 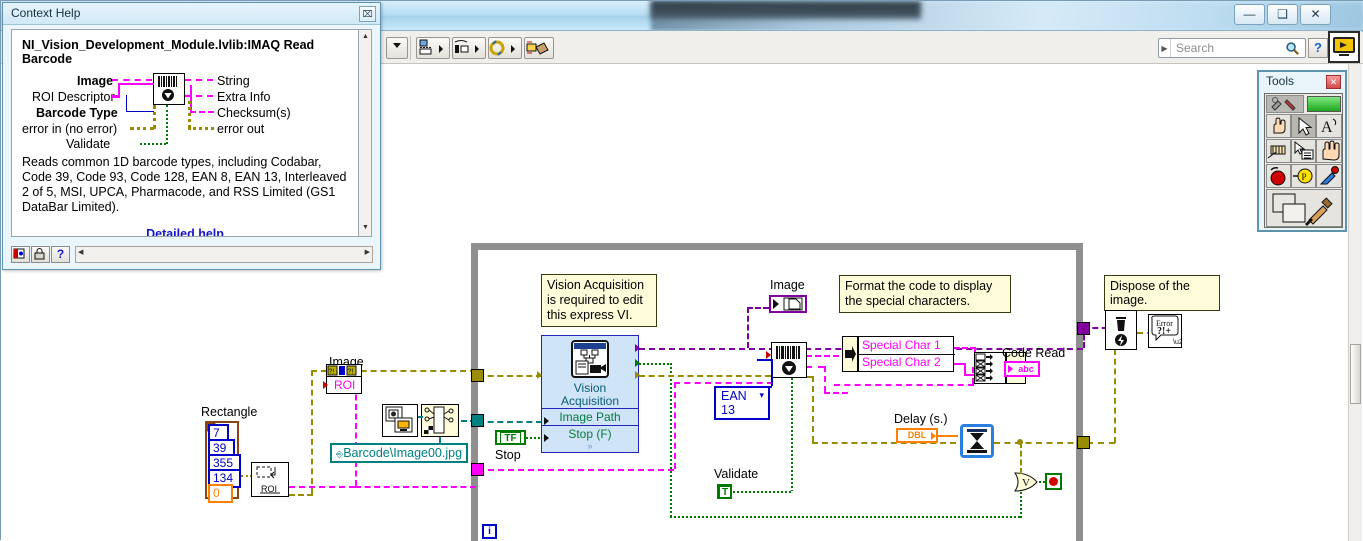 I want to click on context-help-toggle-button: ?, so click(x=1318, y=48).